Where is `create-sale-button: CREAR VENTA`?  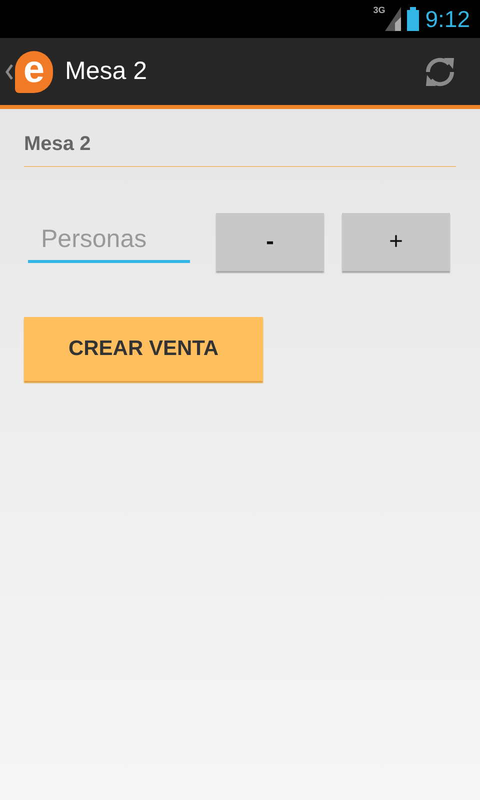
create-sale-button: CREAR VENTA is located at coordinates (143, 349).